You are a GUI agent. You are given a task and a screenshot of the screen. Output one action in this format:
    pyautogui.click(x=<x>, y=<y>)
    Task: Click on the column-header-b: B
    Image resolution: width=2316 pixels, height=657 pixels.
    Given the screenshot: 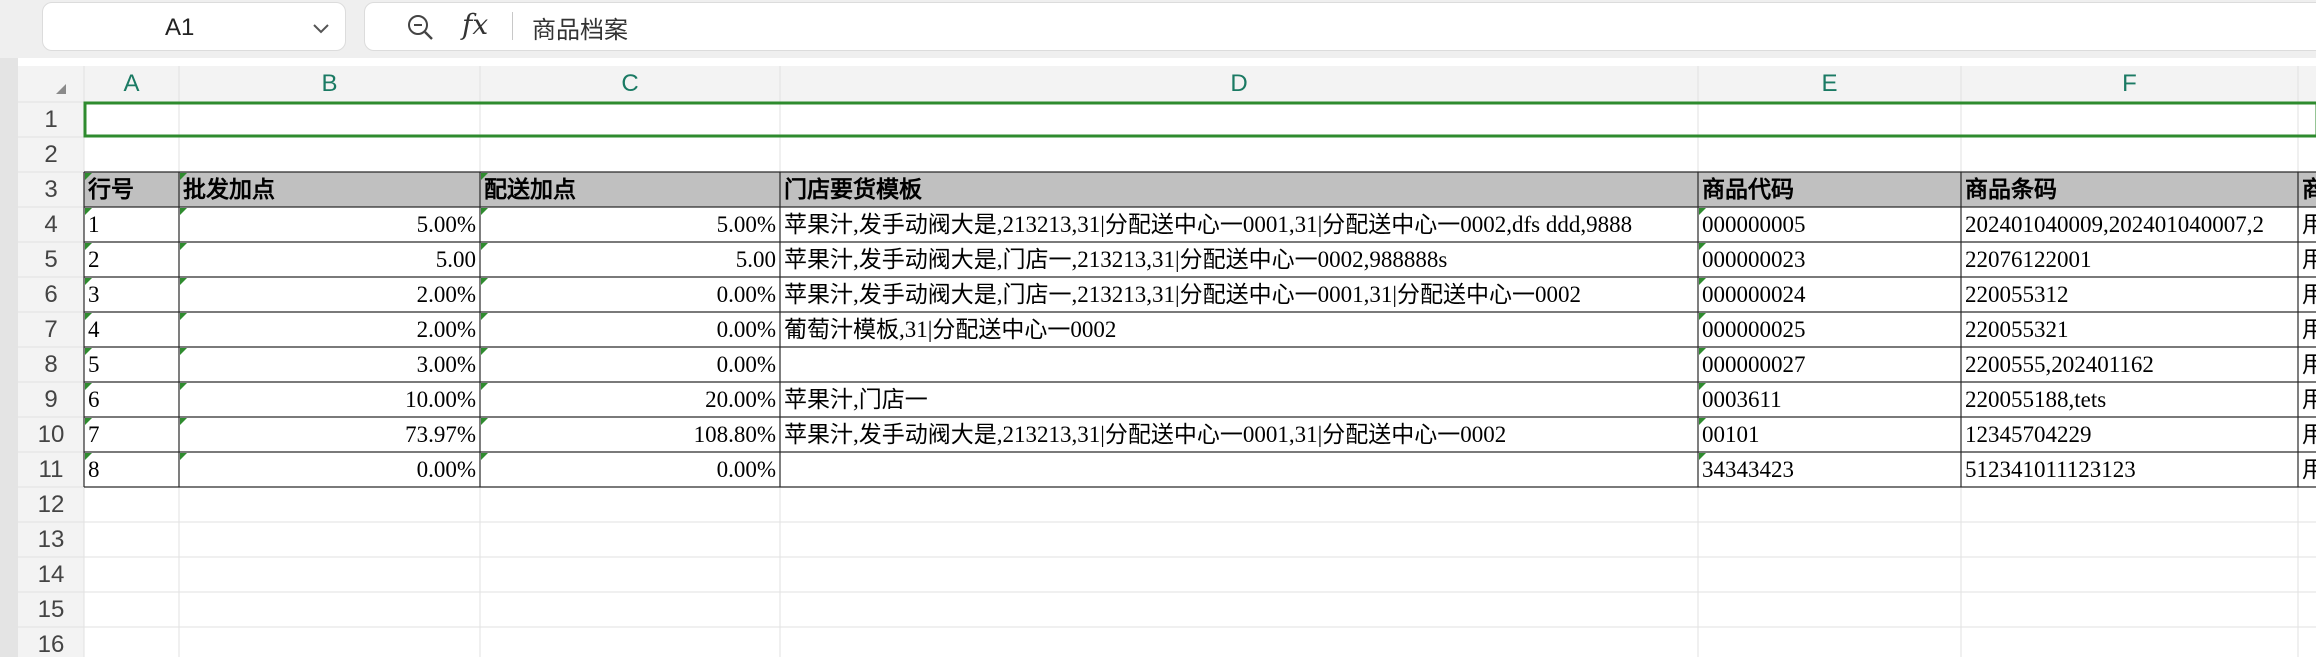 What is the action you would take?
    pyautogui.click(x=329, y=84)
    